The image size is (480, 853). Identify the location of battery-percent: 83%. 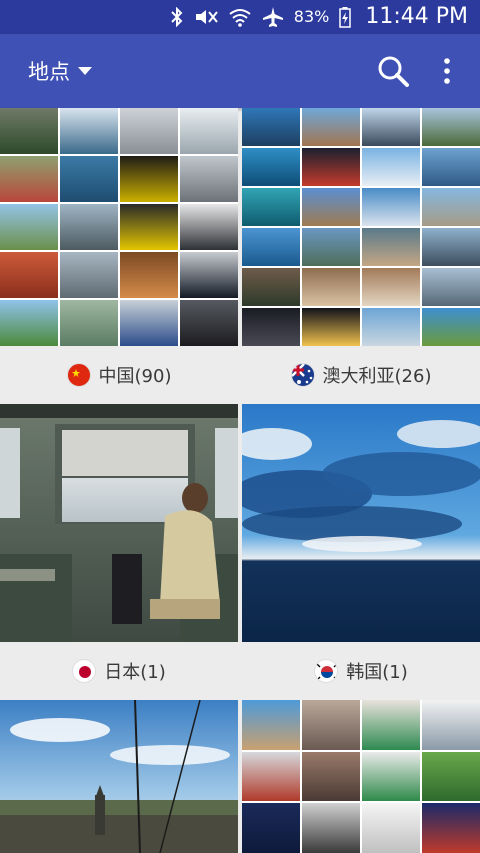
(311, 16).